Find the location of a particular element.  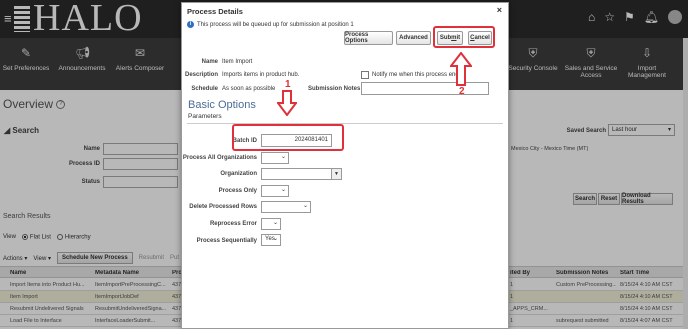

dropdown-icon: ▼ is located at coordinates (336, 174).